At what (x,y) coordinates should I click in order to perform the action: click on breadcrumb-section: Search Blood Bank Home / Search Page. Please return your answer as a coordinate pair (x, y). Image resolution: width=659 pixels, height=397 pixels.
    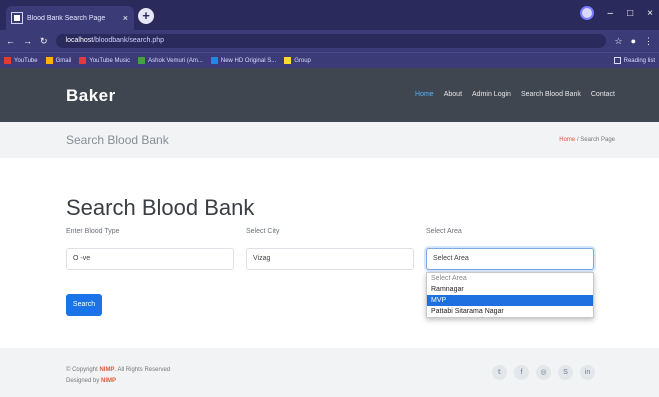
    Looking at the image, I should click on (329, 140).